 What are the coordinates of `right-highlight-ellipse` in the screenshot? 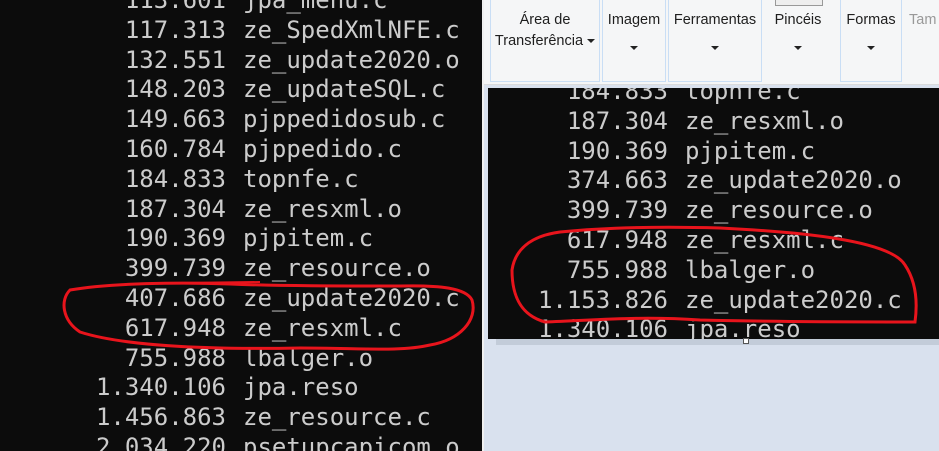 It's located at (714, 274).